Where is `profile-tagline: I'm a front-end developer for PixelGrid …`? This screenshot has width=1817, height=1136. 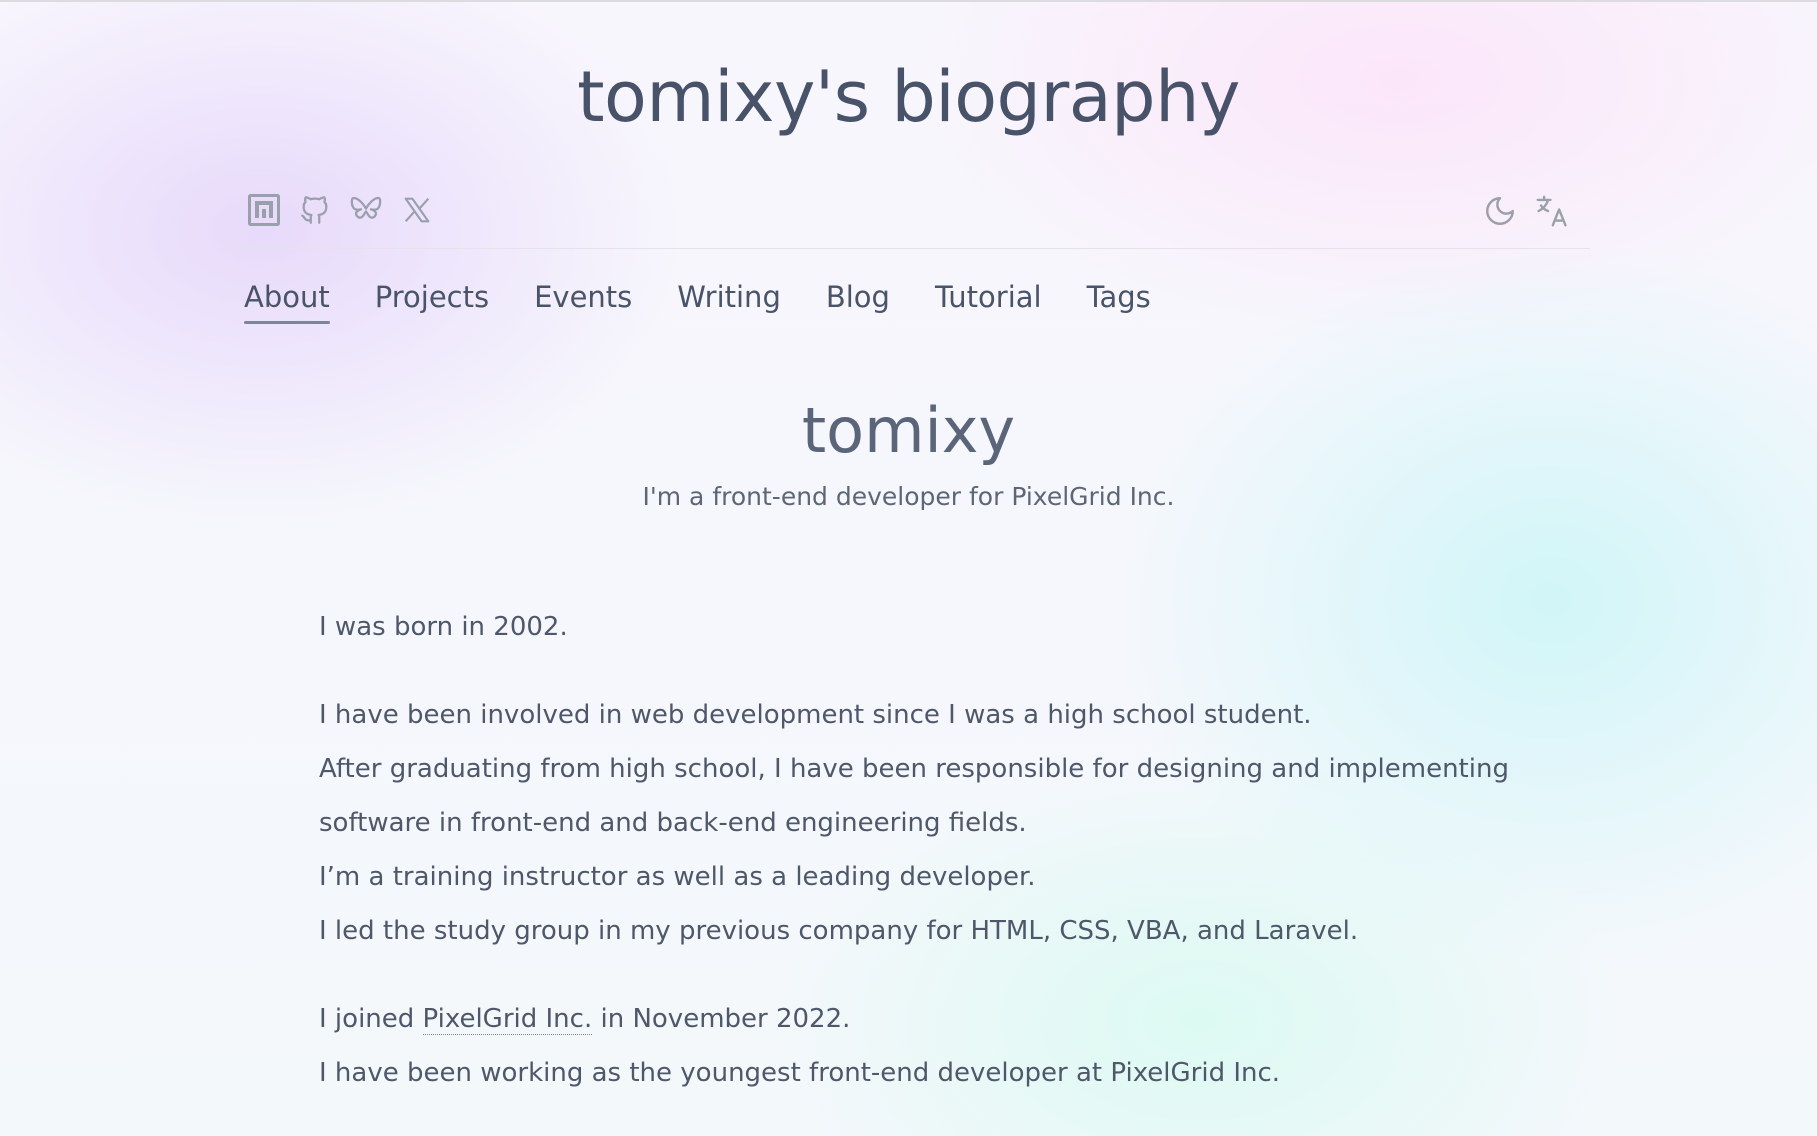
profile-tagline: I'm a front-end developer for PixelGrid … is located at coordinates (908, 496).